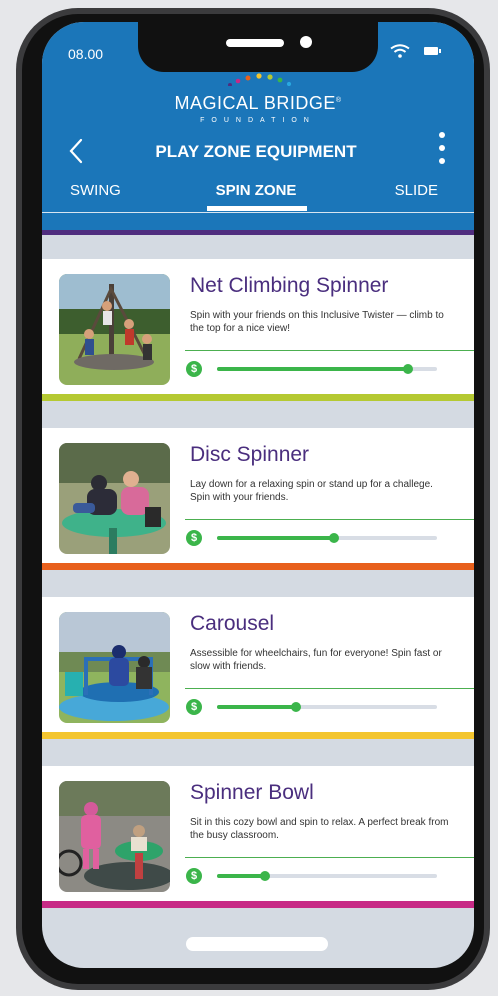 This screenshot has height=996, width=498. I want to click on rainbow-logo-icon, so click(260, 79).